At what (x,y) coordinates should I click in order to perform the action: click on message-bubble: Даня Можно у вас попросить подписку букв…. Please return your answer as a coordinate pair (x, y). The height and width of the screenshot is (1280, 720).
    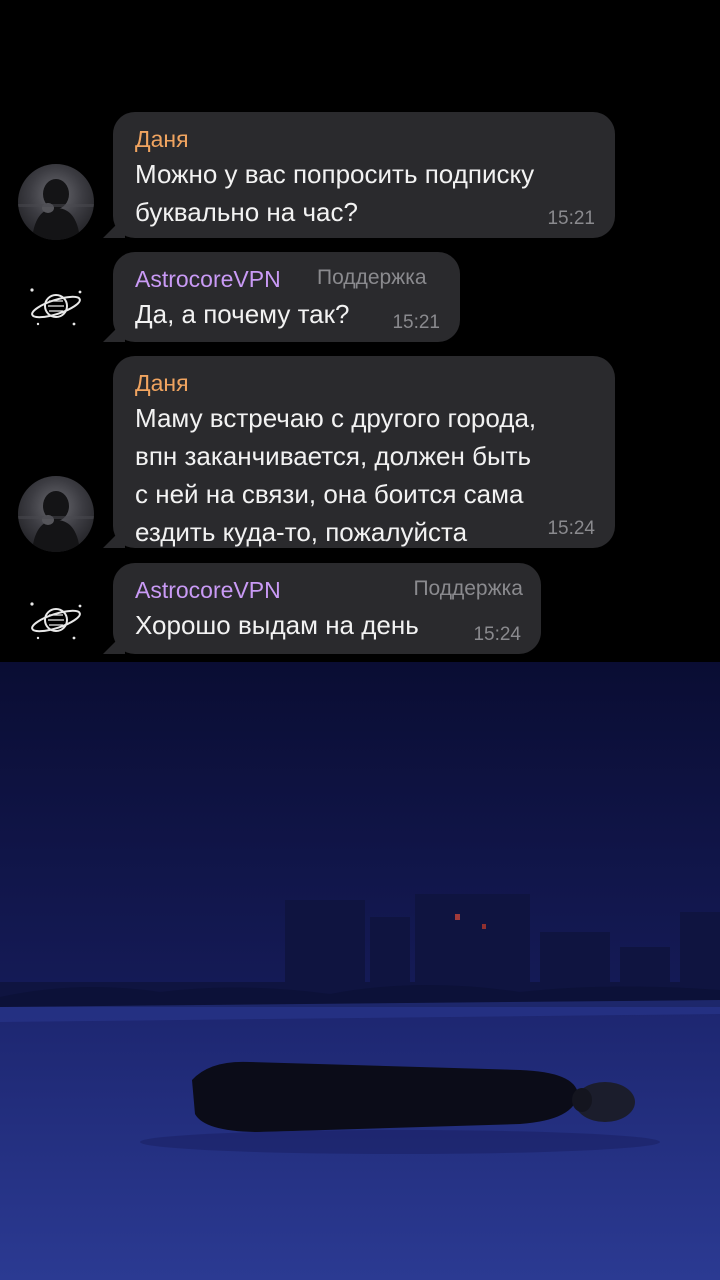
    Looking at the image, I should click on (359, 175).